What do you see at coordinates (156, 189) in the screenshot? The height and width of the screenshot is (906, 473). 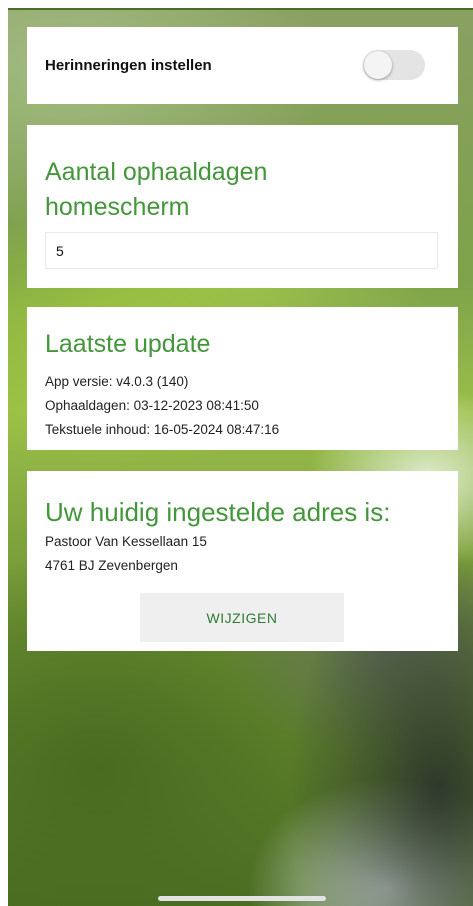 I see `home-days-title: Aantal ophaaldagen homescherm` at bounding box center [156, 189].